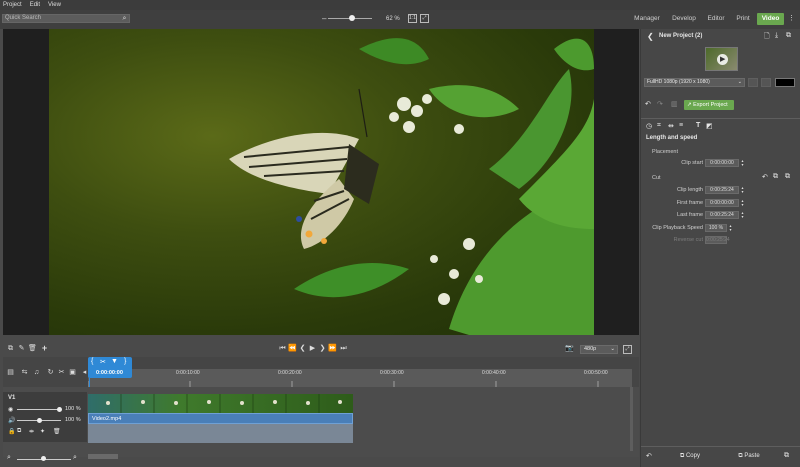 The width and height of the screenshot is (800, 467). What do you see at coordinates (11, 420) in the screenshot?
I see `volume-icon: 🔊` at bounding box center [11, 420].